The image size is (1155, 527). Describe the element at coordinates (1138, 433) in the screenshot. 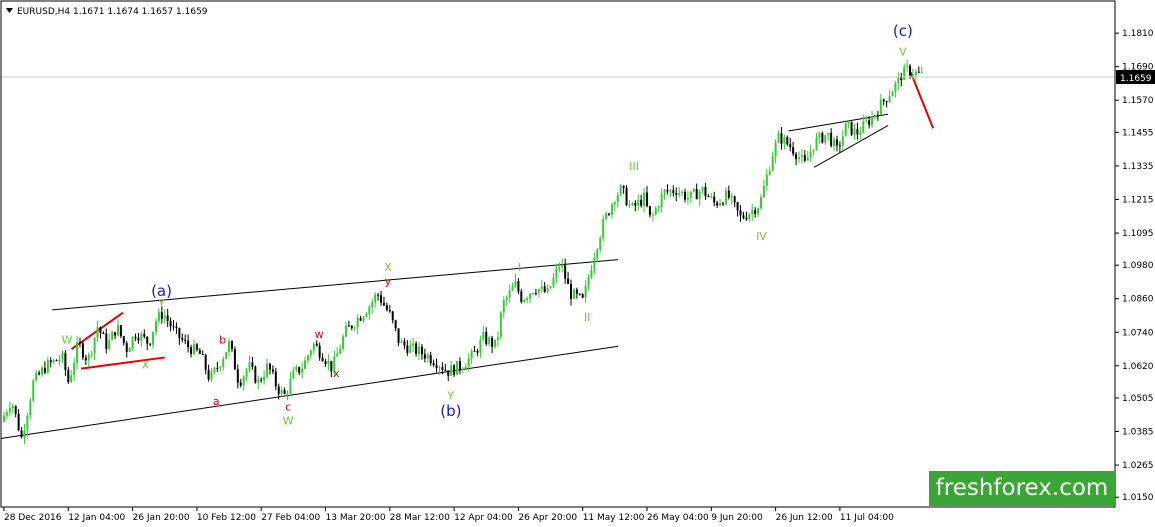

I see `price-tick-label: 1.0385` at that location.